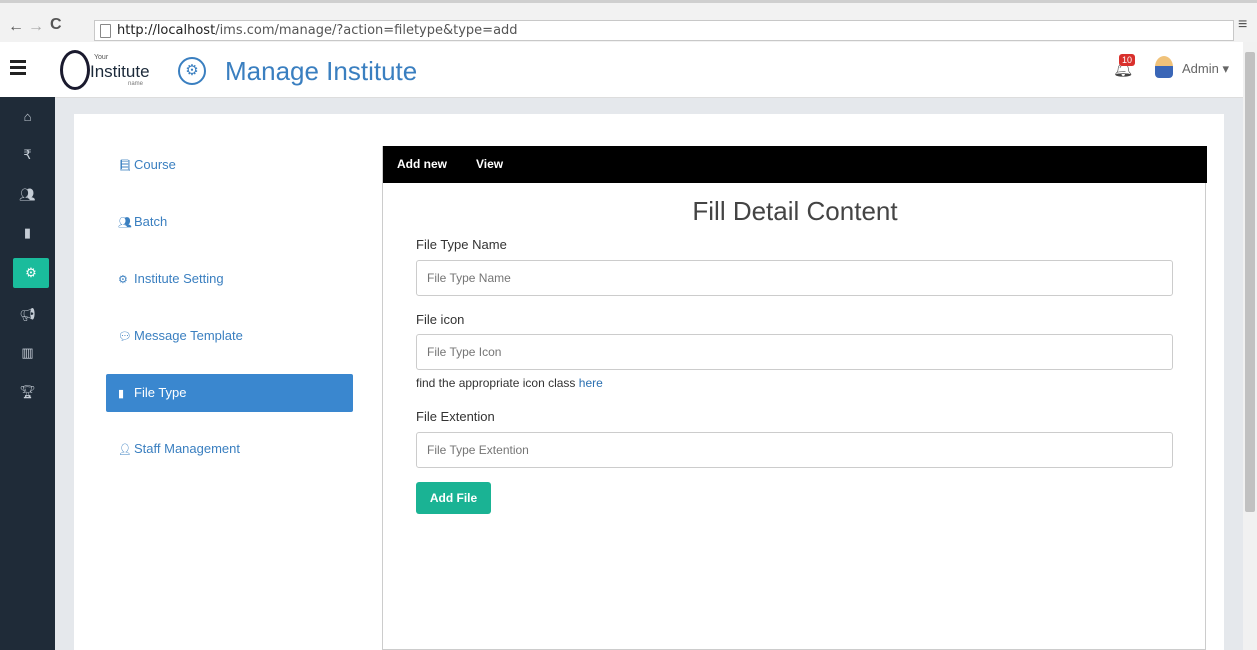 This screenshot has width=1257, height=650. Describe the element at coordinates (125, 166) in the screenshot. I see `book-icon: 📘︎` at that location.